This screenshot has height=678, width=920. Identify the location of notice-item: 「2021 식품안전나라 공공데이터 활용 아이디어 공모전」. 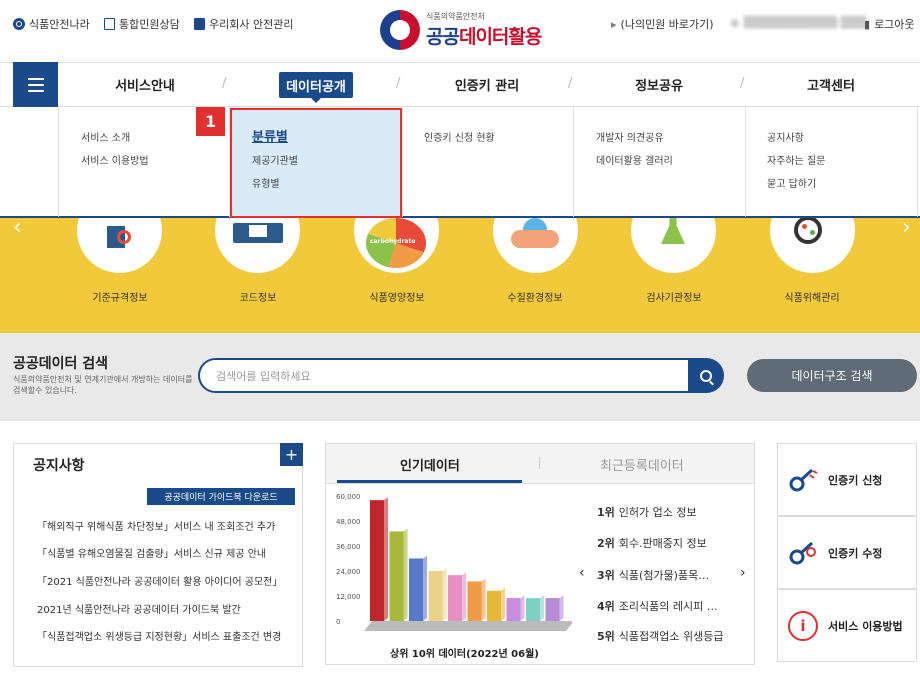
(162, 580).